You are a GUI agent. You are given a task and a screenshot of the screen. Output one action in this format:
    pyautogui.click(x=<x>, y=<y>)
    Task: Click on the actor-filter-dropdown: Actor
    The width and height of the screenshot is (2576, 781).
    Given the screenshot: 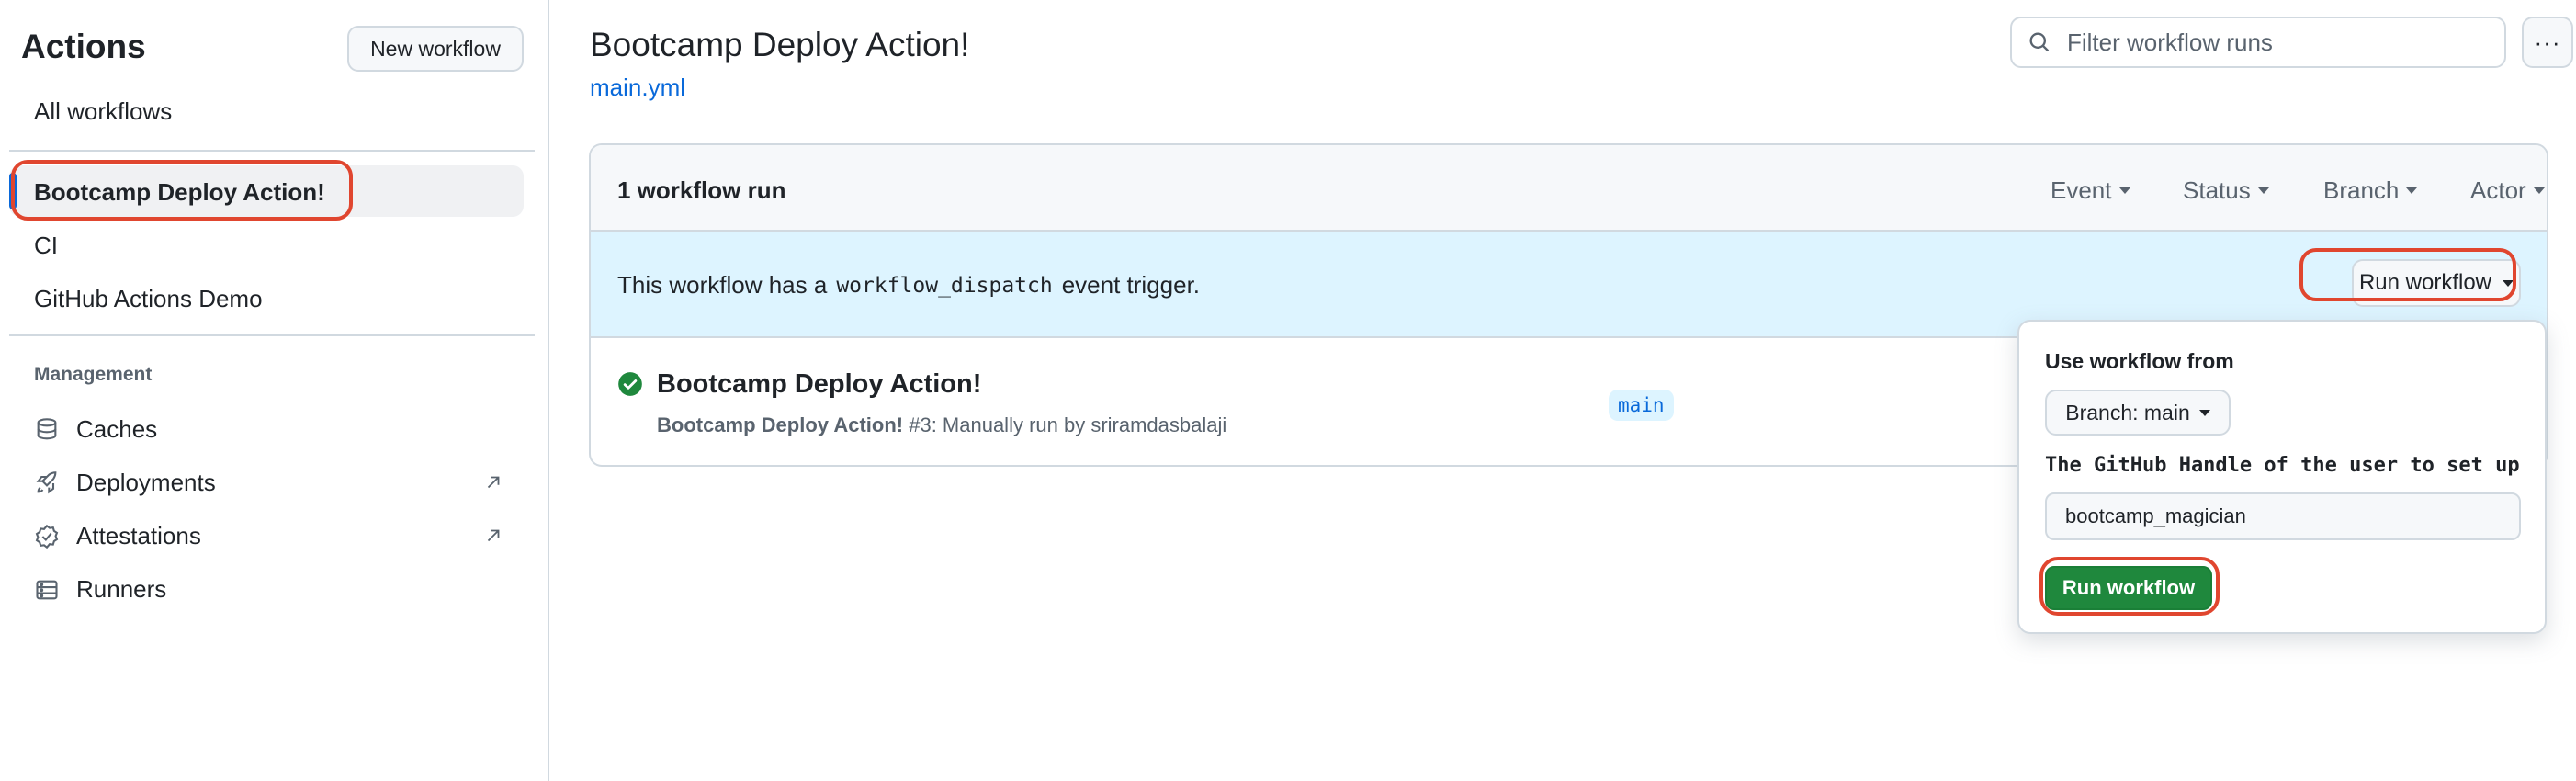 What is the action you would take?
    pyautogui.click(x=2507, y=191)
    